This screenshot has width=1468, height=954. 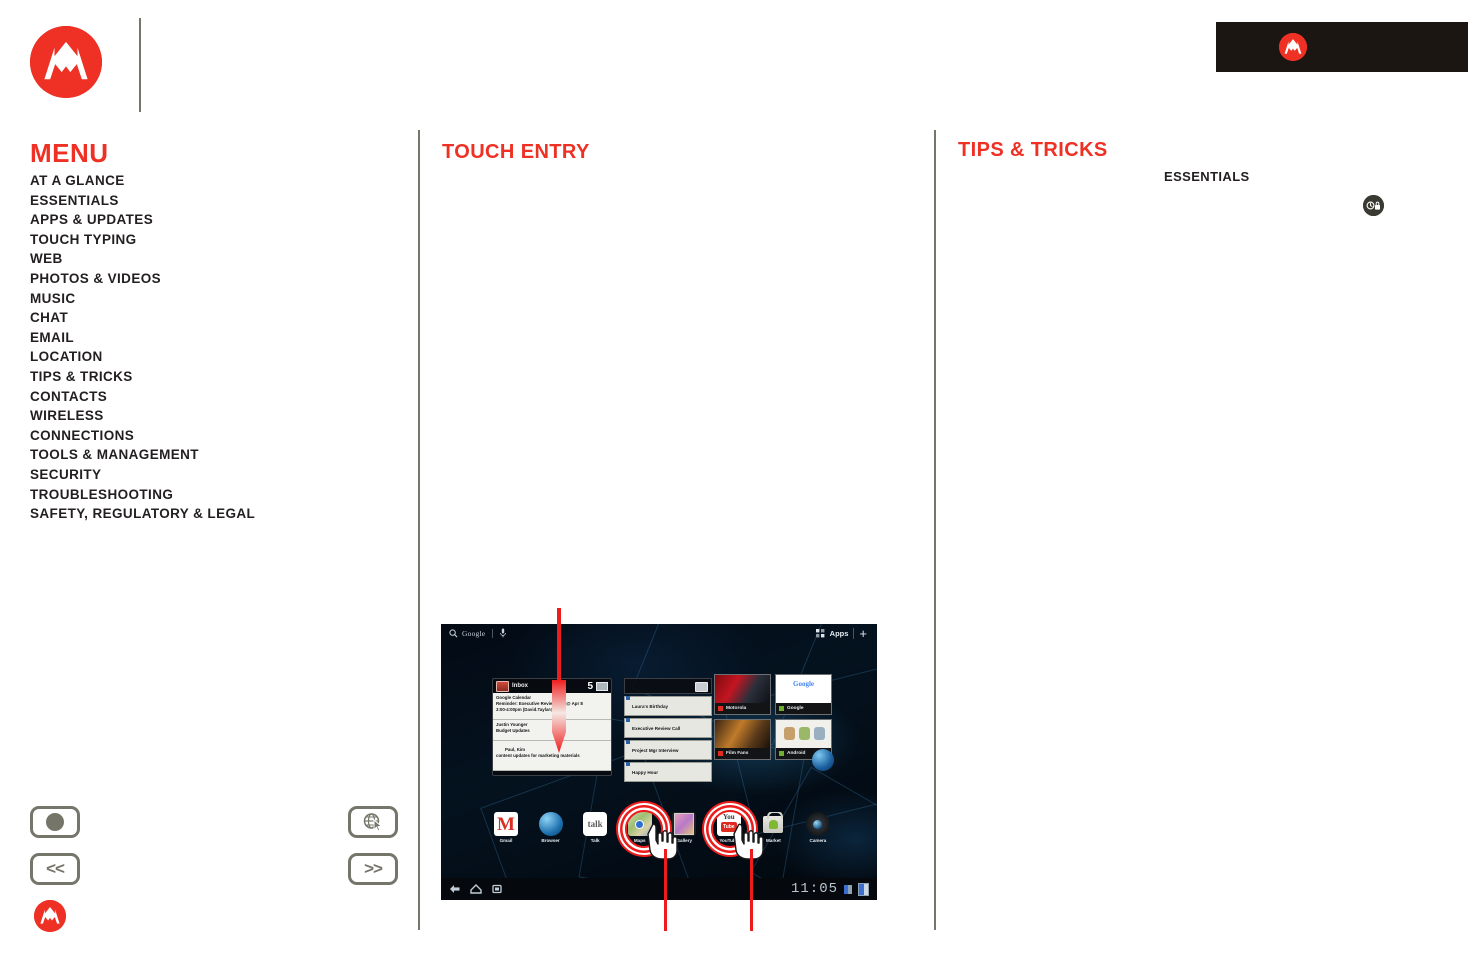 What do you see at coordinates (69, 153) in the screenshot?
I see `menu-title: MENU` at bounding box center [69, 153].